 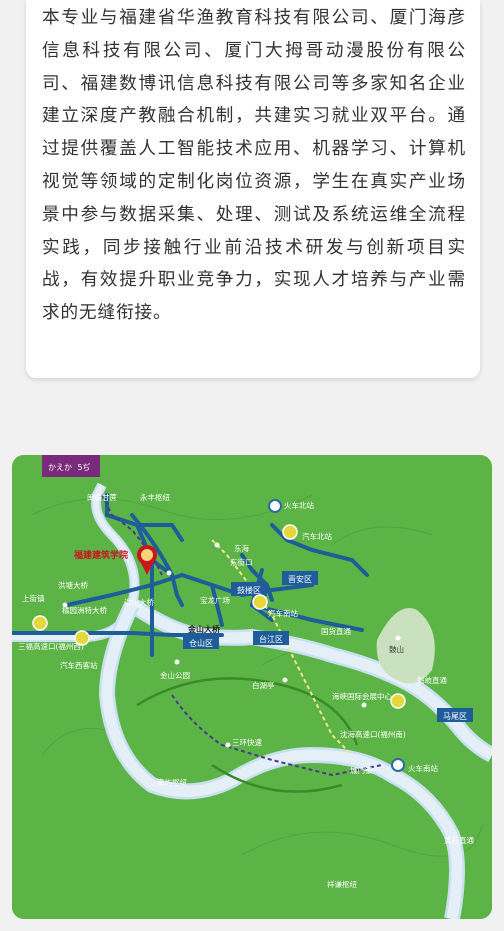 I want to click on label-jinshan-bridge: 金山大桥, so click(x=204, y=629).